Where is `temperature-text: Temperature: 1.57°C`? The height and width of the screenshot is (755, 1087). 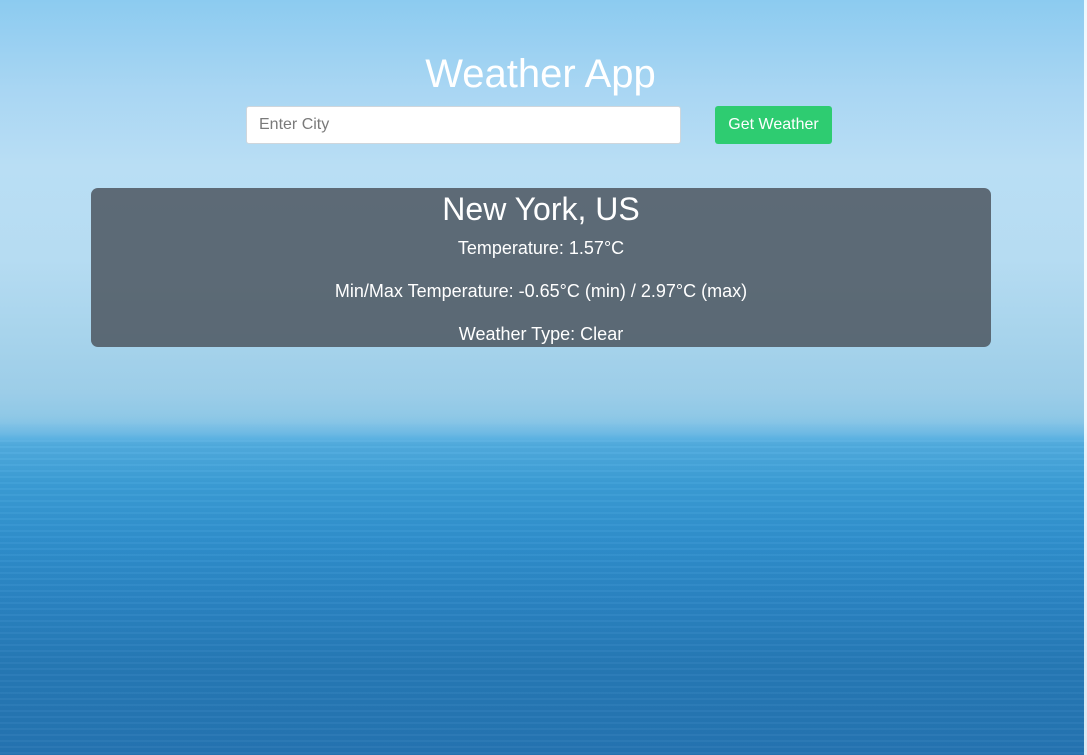 temperature-text: Temperature: 1.57°C is located at coordinates (541, 248).